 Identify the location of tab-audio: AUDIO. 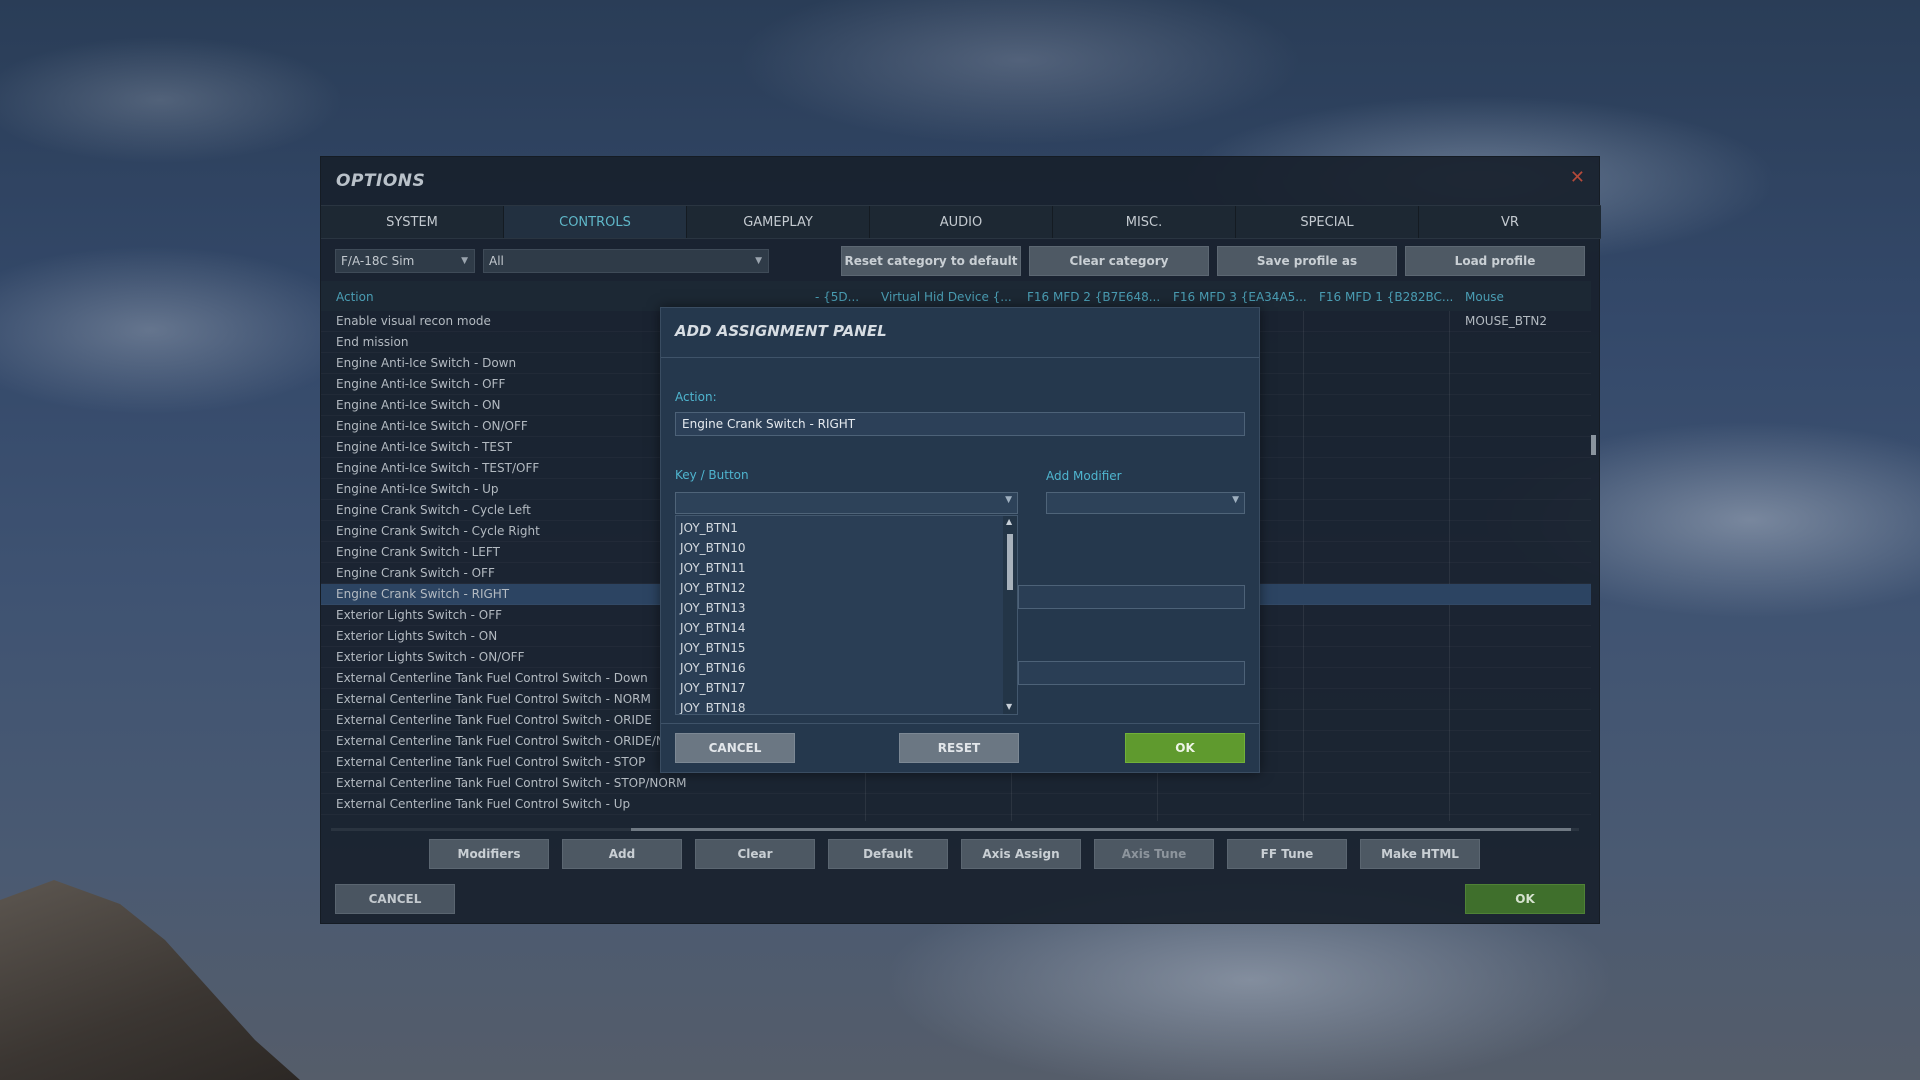
(961, 222).